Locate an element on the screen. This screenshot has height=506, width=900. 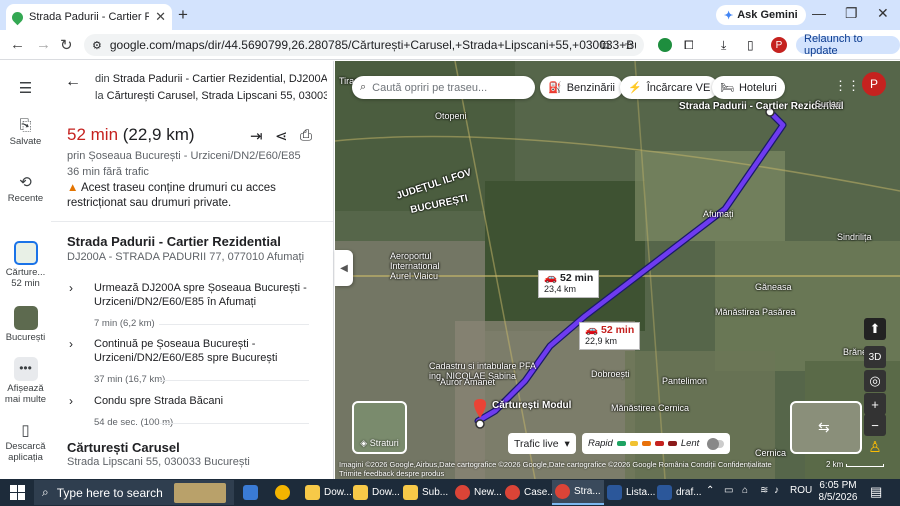
close-tab-icon: ✕ is located at coordinates (160, 17).